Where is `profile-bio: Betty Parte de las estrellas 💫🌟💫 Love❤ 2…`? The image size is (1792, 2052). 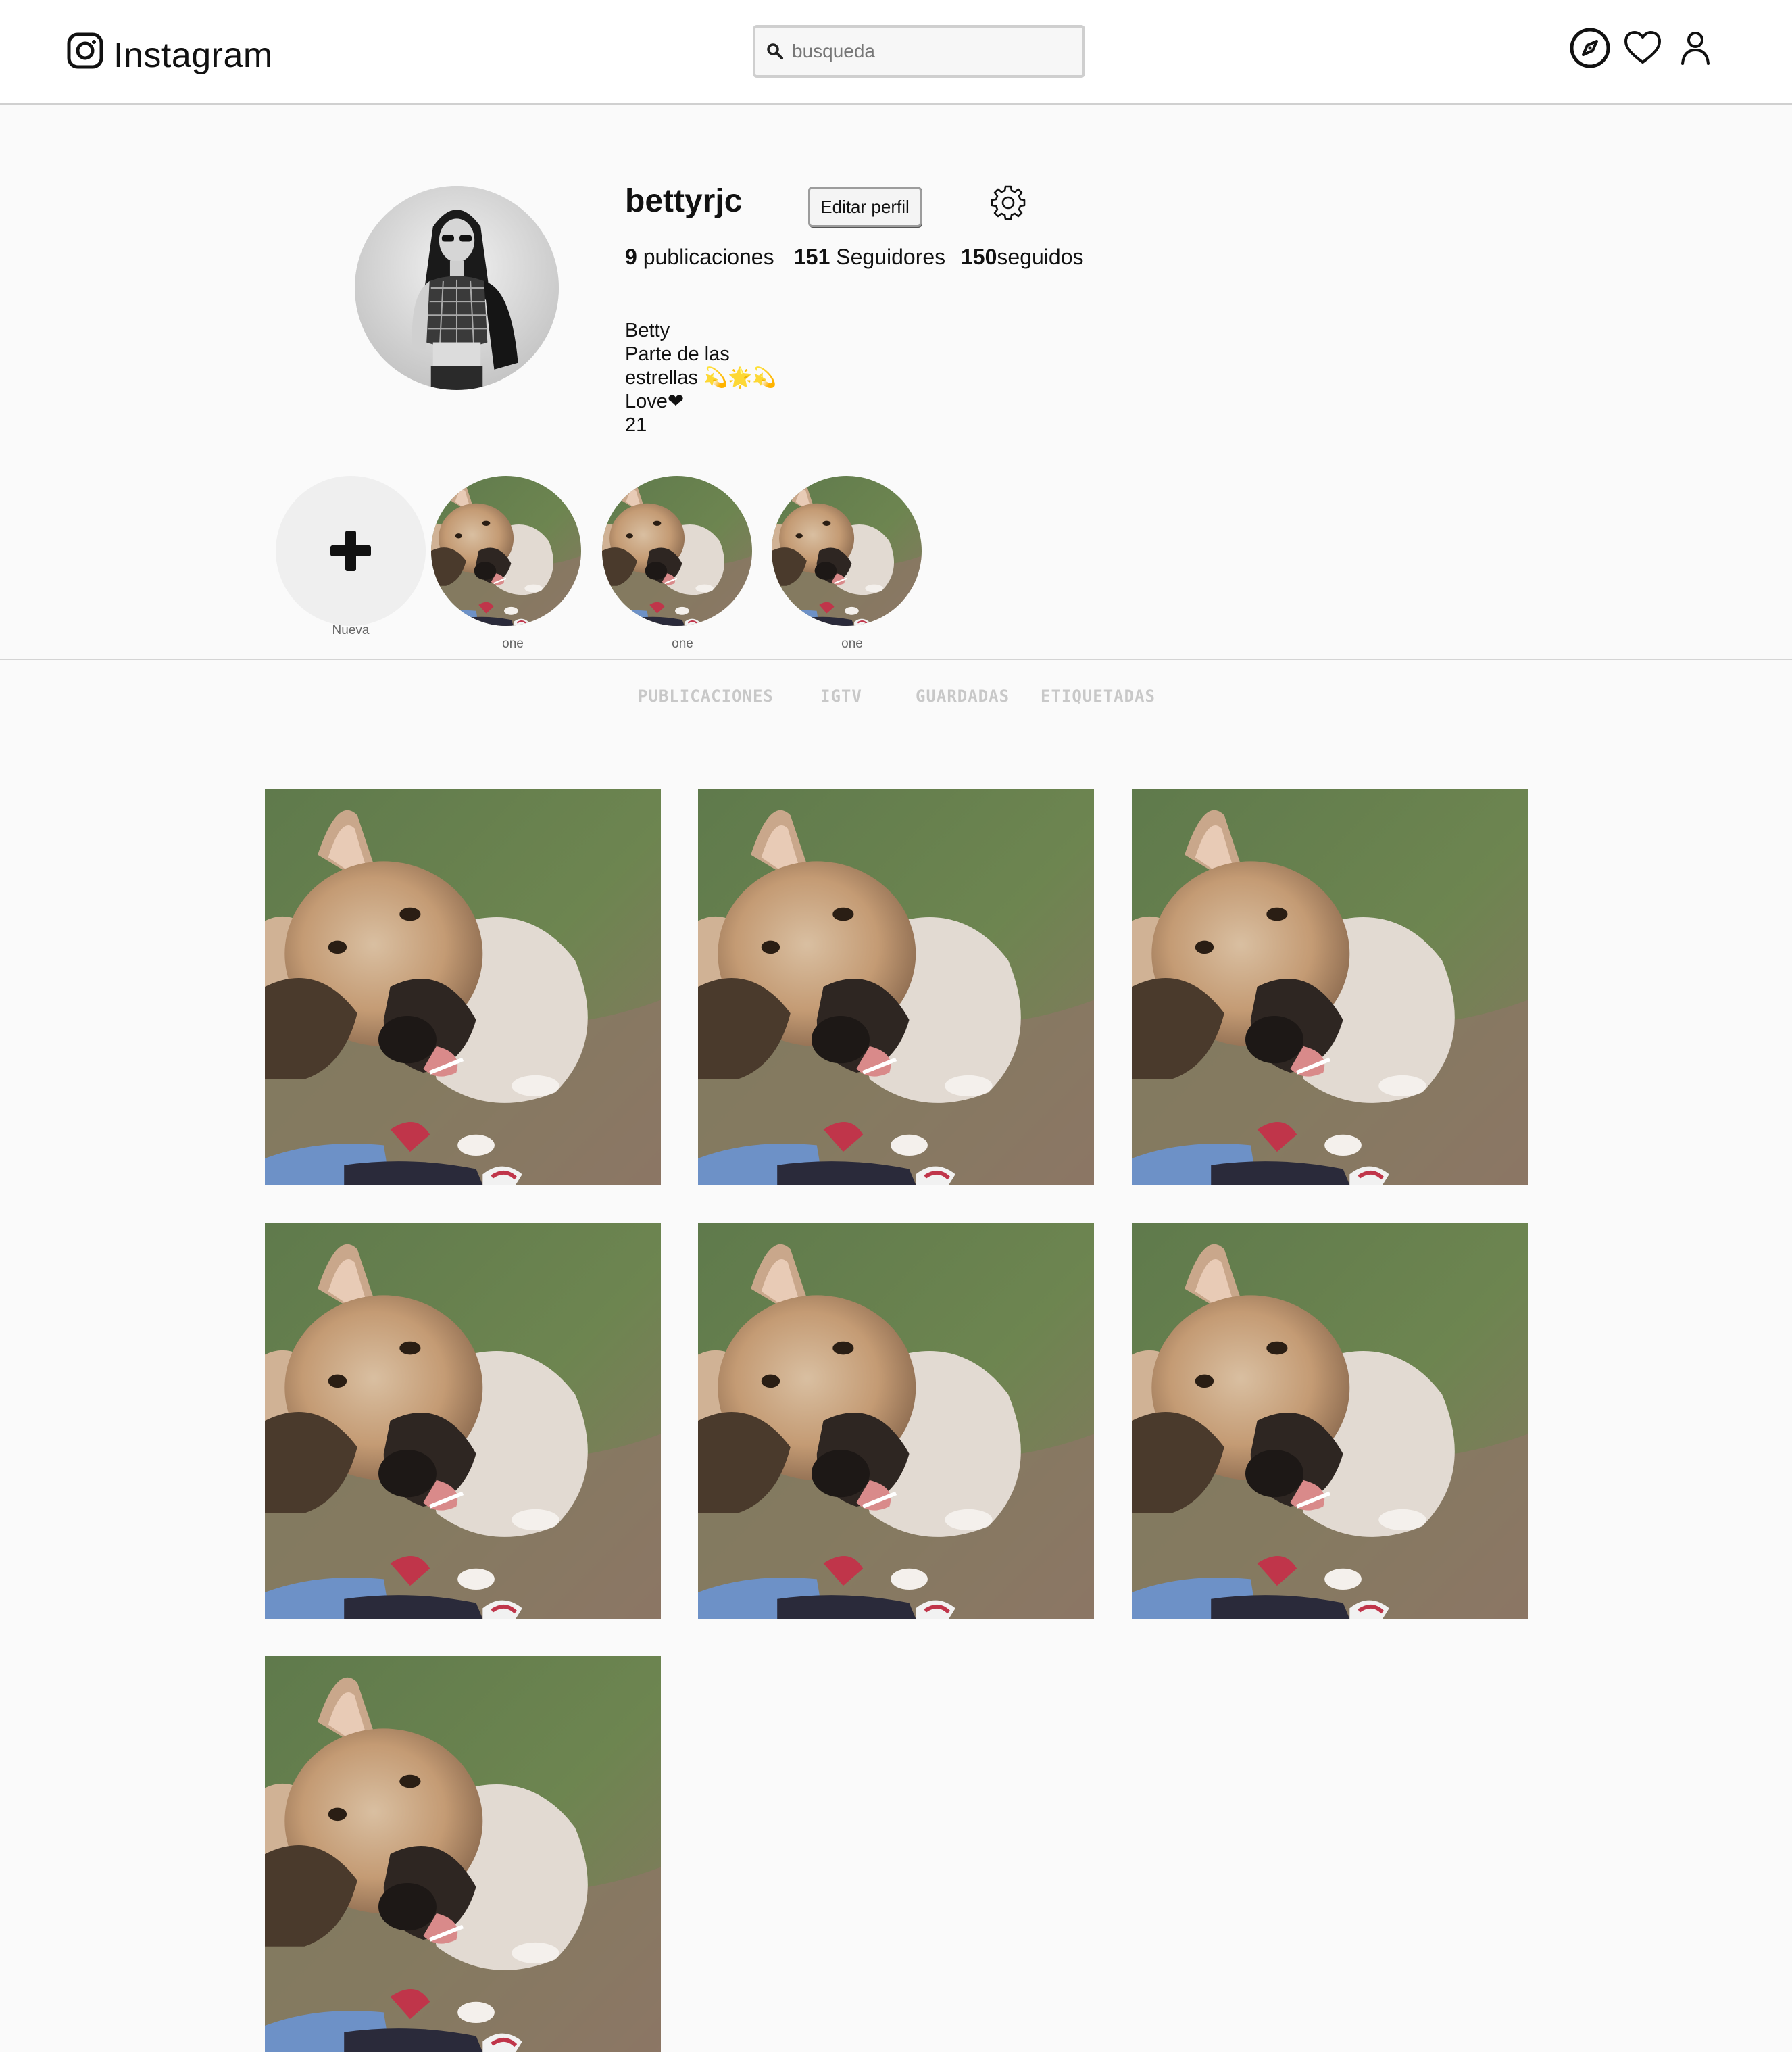 profile-bio: Betty Parte de las estrellas 💫🌟💫 Love❤ 2… is located at coordinates (701, 378).